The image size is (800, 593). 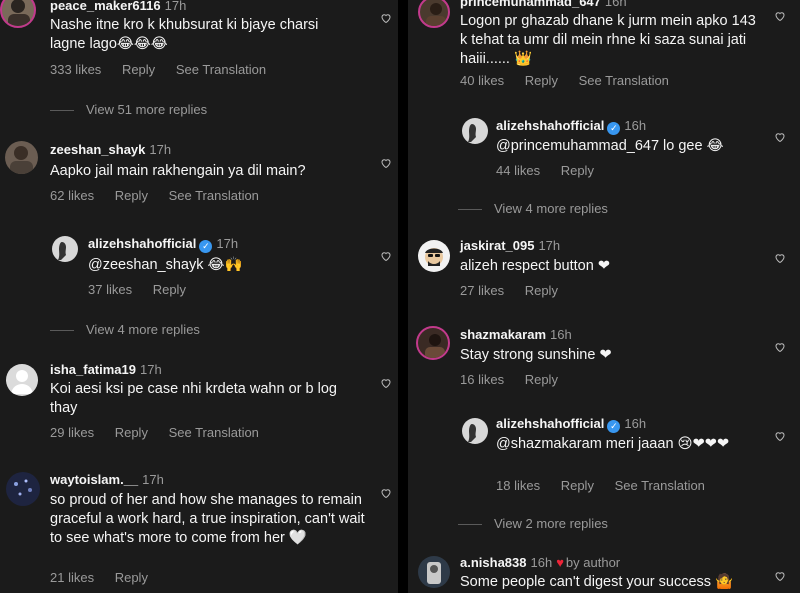 I want to click on comment-username: peace_maker6116 17h, so click(x=118, y=6).